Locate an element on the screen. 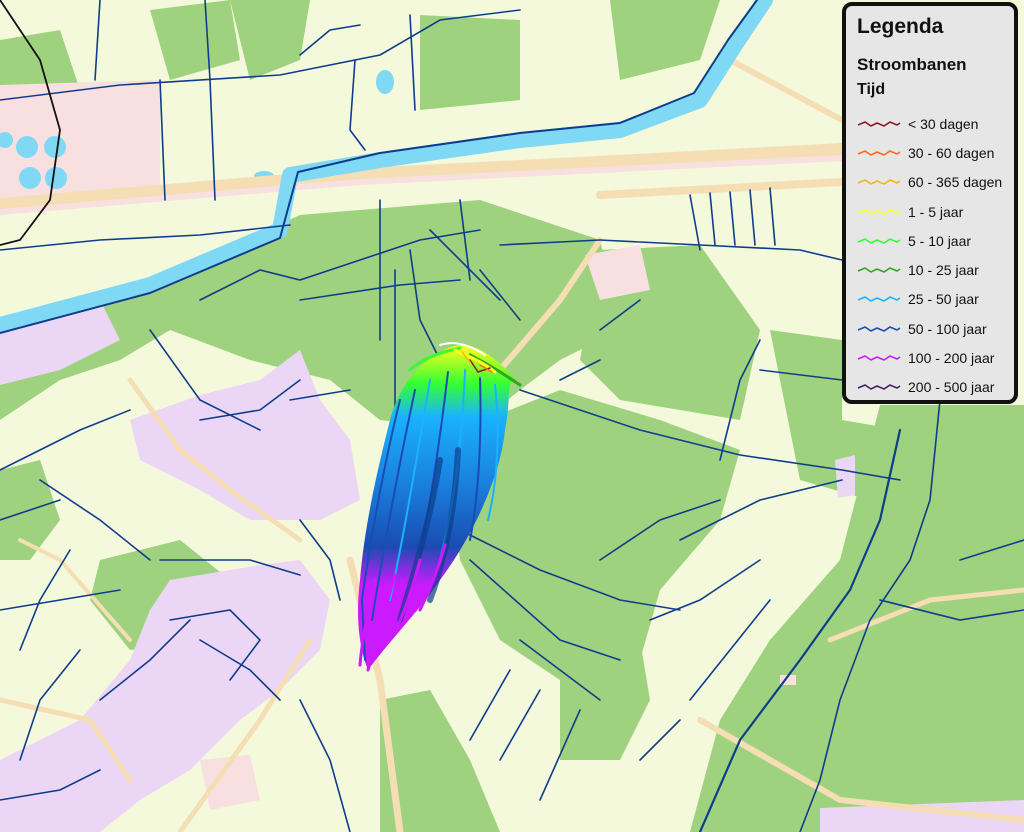 This screenshot has width=1024, height=832. legend-item: 100 - 200 jaar is located at coordinates (935, 357).